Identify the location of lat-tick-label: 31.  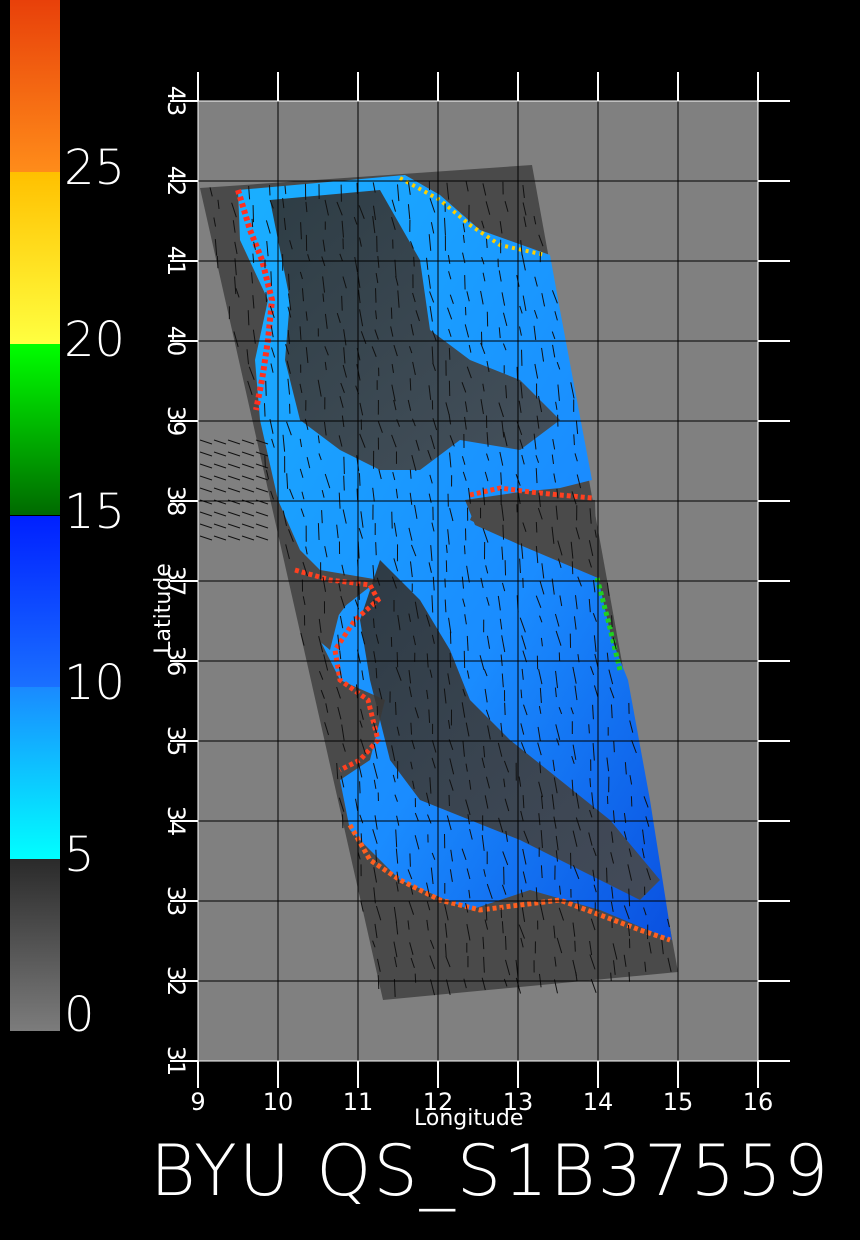
(176, 1061).